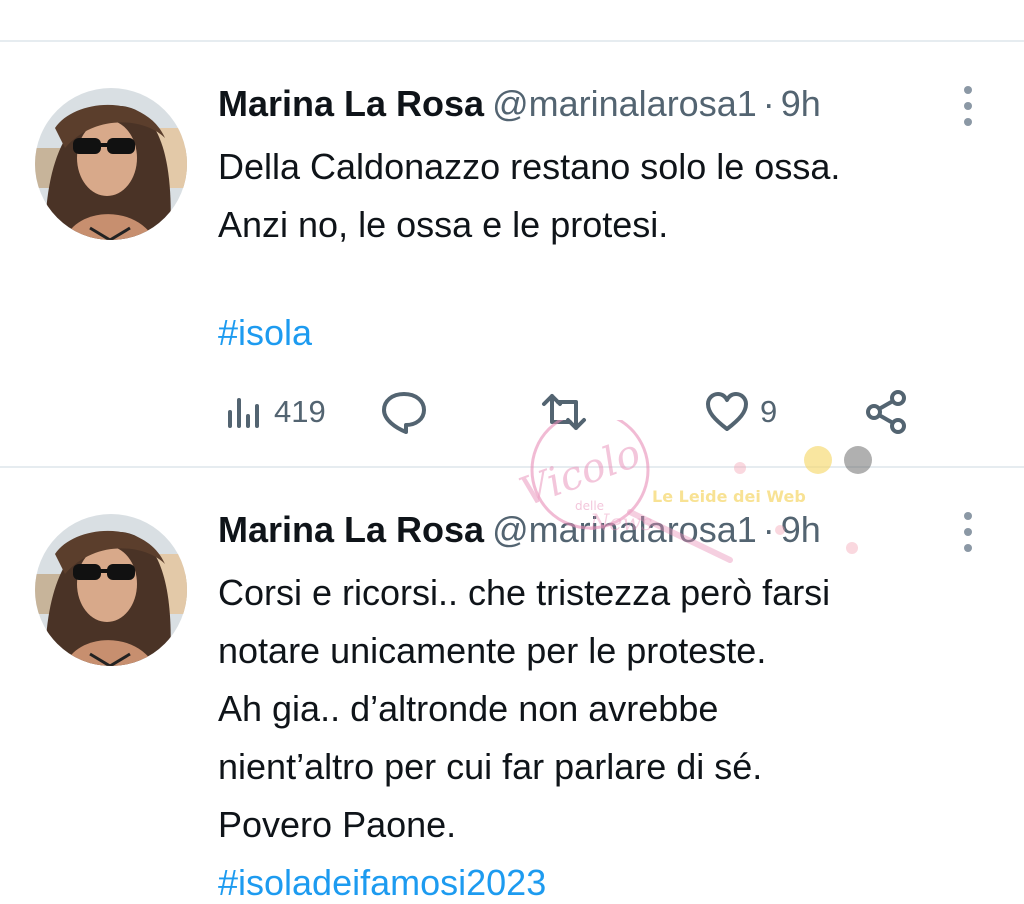 This screenshot has width=1024, height=904. Describe the element at coordinates (337, 824) in the screenshot. I see `tweet-text-line: Povero Paone.` at that location.